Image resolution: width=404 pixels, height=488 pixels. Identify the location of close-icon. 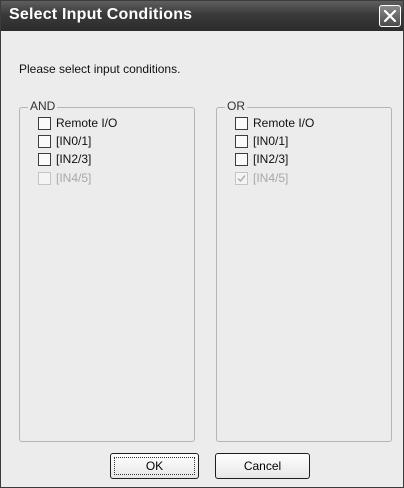
(390, 16).